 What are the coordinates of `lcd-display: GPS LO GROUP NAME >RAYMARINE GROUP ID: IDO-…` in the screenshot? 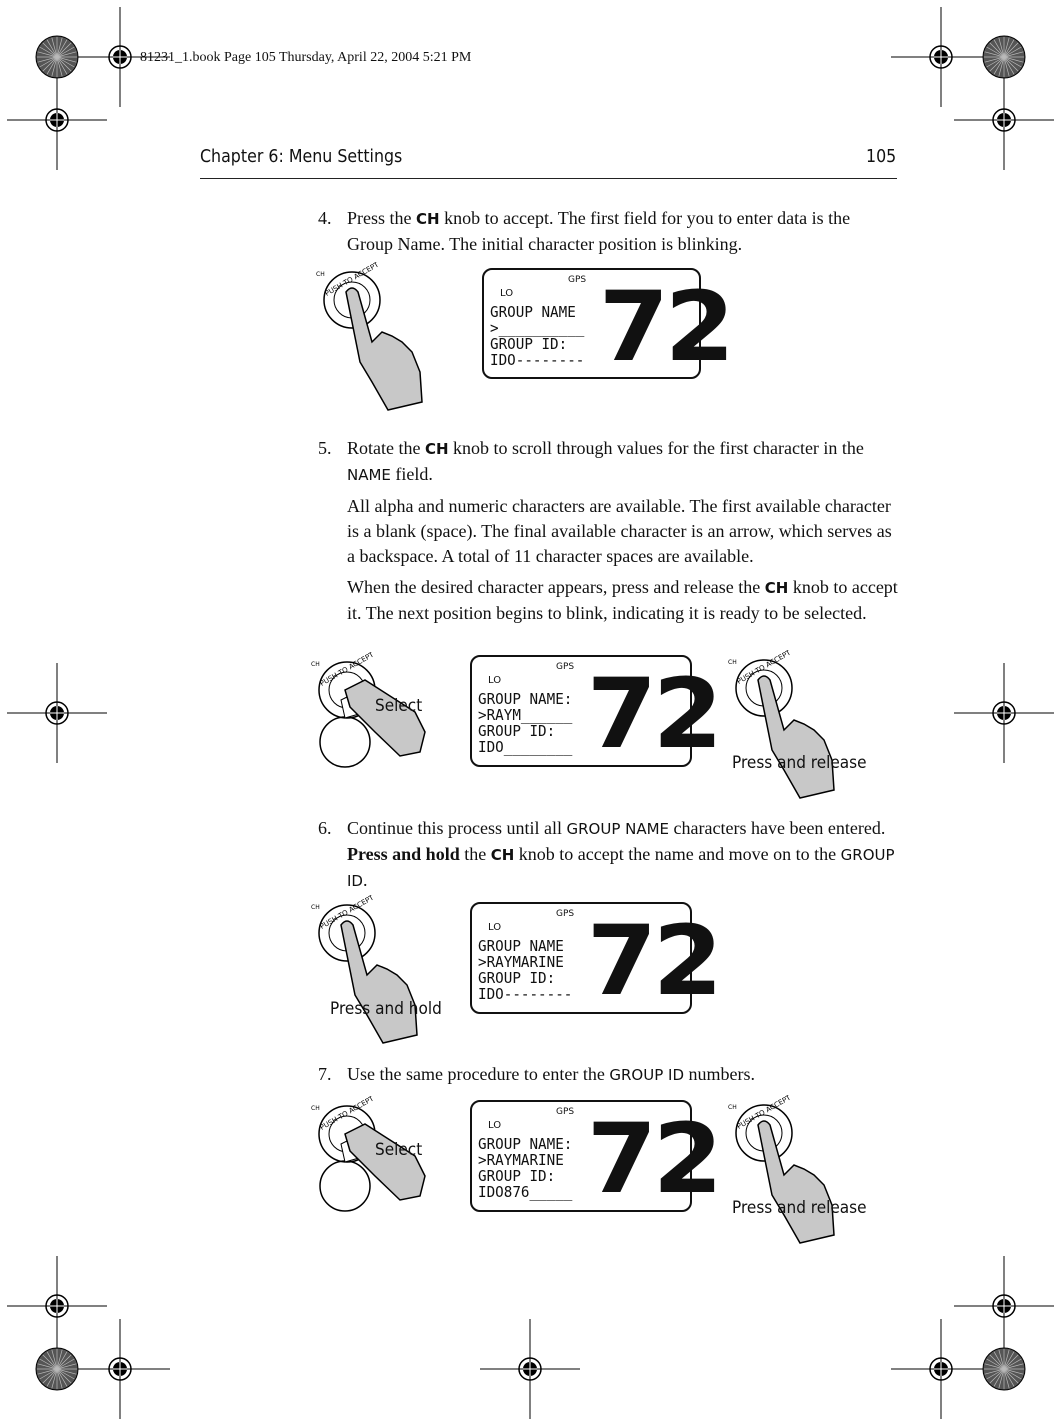 It's located at (596, 958).